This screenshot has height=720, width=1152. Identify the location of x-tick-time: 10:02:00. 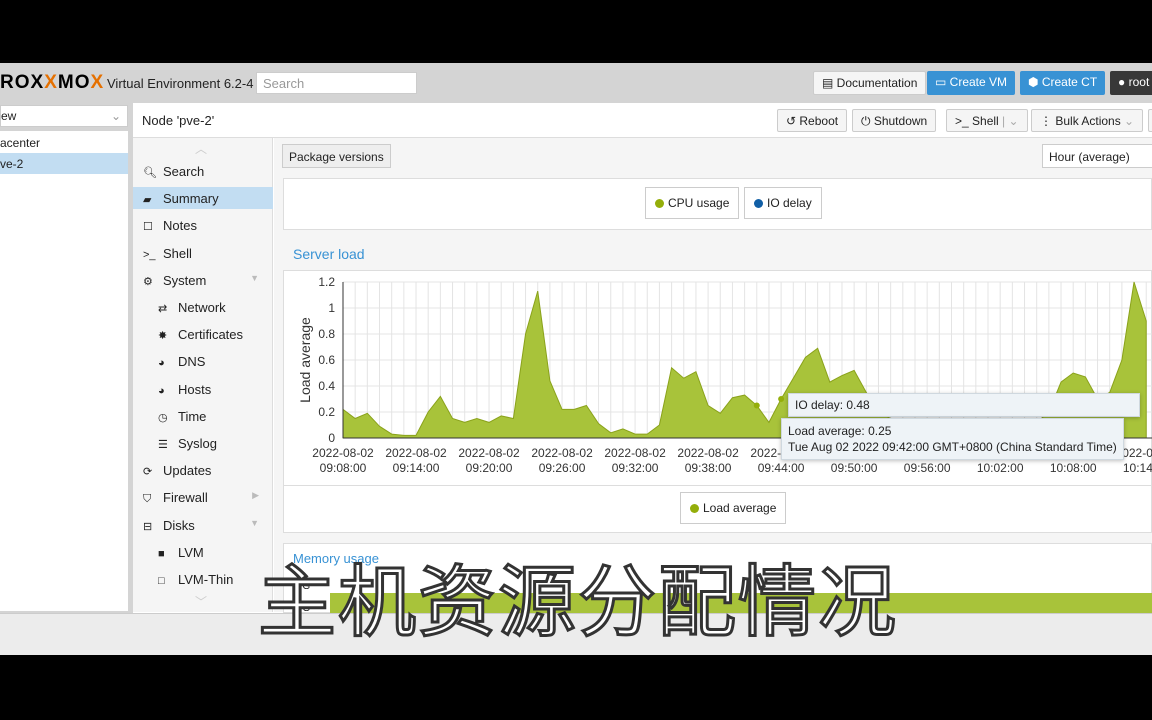
(1000, 468).